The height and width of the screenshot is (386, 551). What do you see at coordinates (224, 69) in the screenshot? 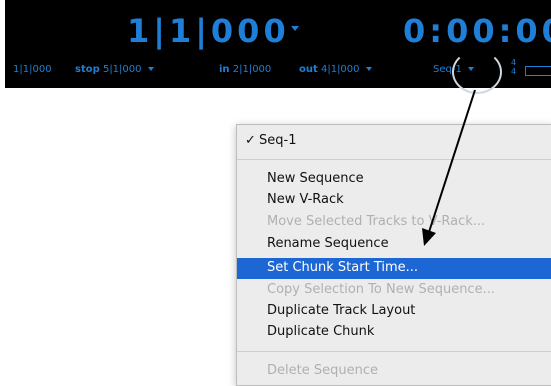
I see `in-label: in` at bounding box center [224, 69].